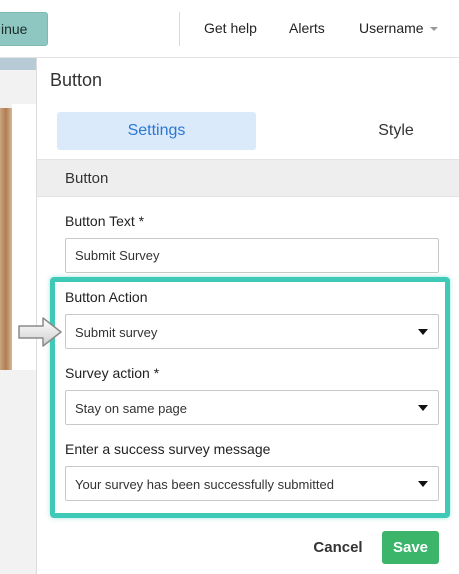  Describe the element at coordinates (338, 548) in the screenshot. I see `cancel-button: Cancel` at that location.